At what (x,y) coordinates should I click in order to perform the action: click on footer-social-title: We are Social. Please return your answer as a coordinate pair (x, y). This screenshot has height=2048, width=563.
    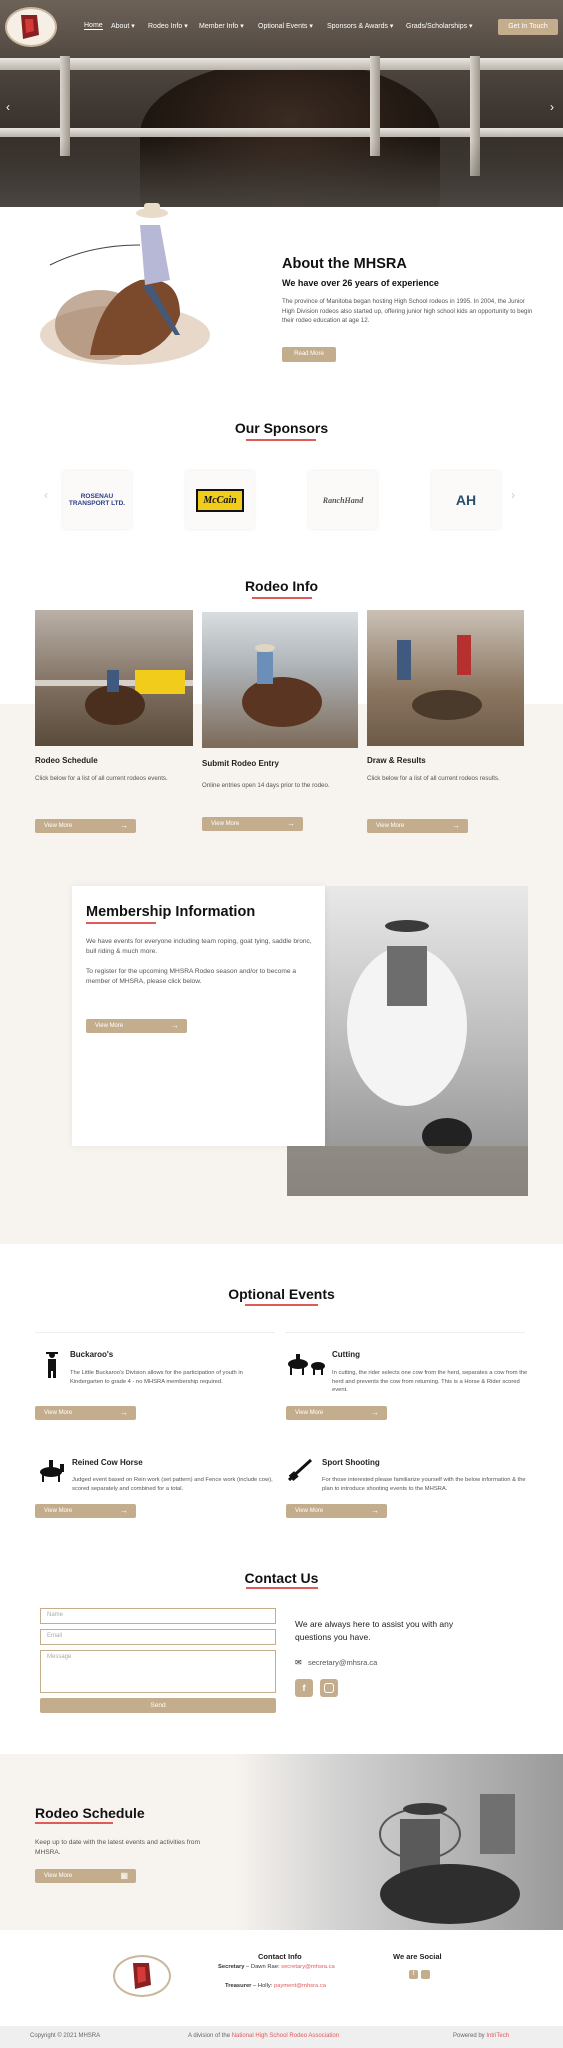
    Looking at the image, I should click on (417, 1956).